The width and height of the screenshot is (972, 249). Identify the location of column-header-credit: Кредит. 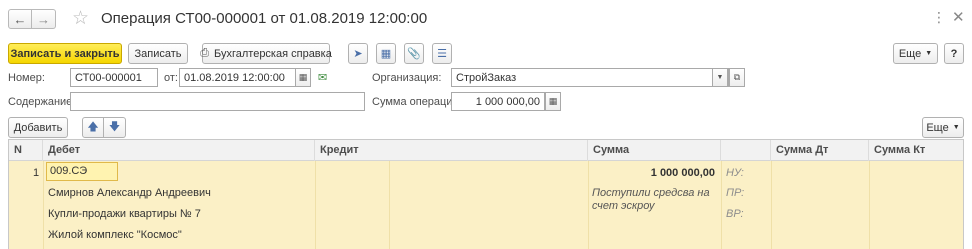
(451, 150).